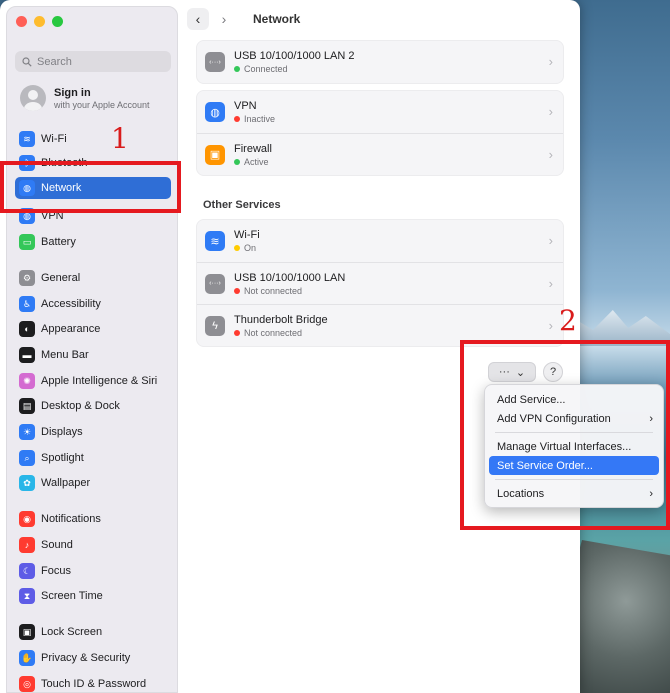 Image resolution: width=670 pixels, height=693 pixels. I want to click on service-status: Connected, so click(266, 69).